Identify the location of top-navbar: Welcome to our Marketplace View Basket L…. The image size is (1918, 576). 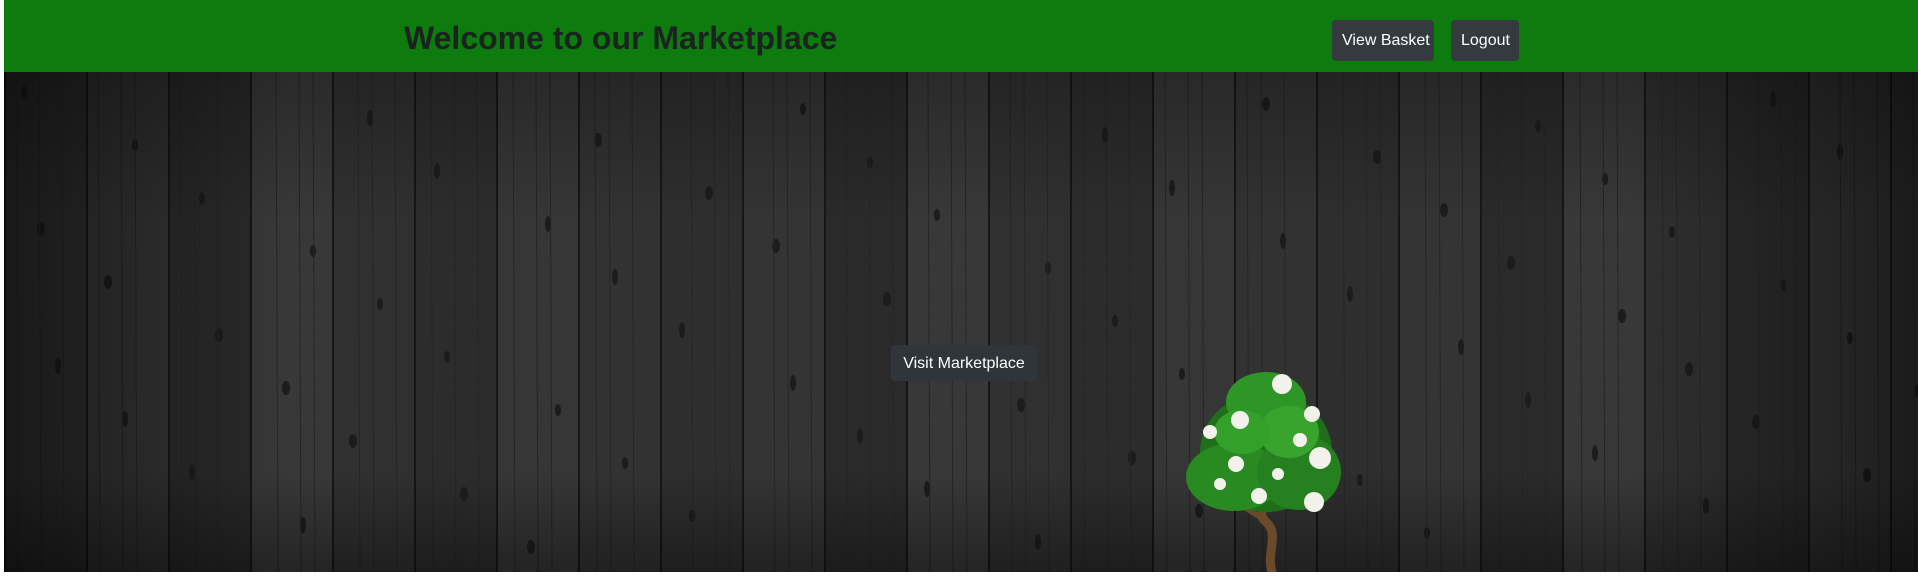
(961, 36).